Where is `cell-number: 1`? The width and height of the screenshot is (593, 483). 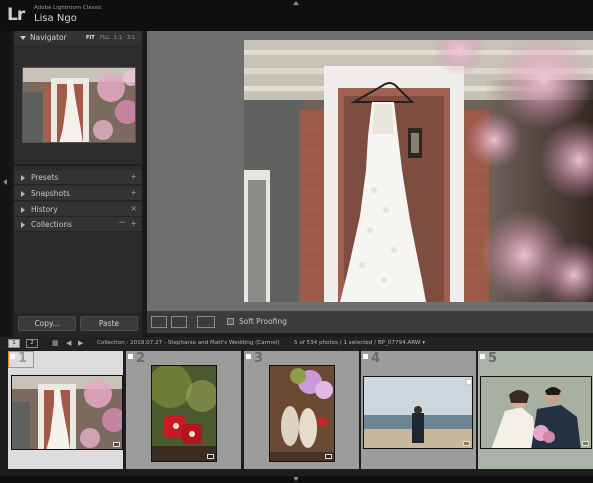 cell-number: 1 is located at coordinates (23, 358).